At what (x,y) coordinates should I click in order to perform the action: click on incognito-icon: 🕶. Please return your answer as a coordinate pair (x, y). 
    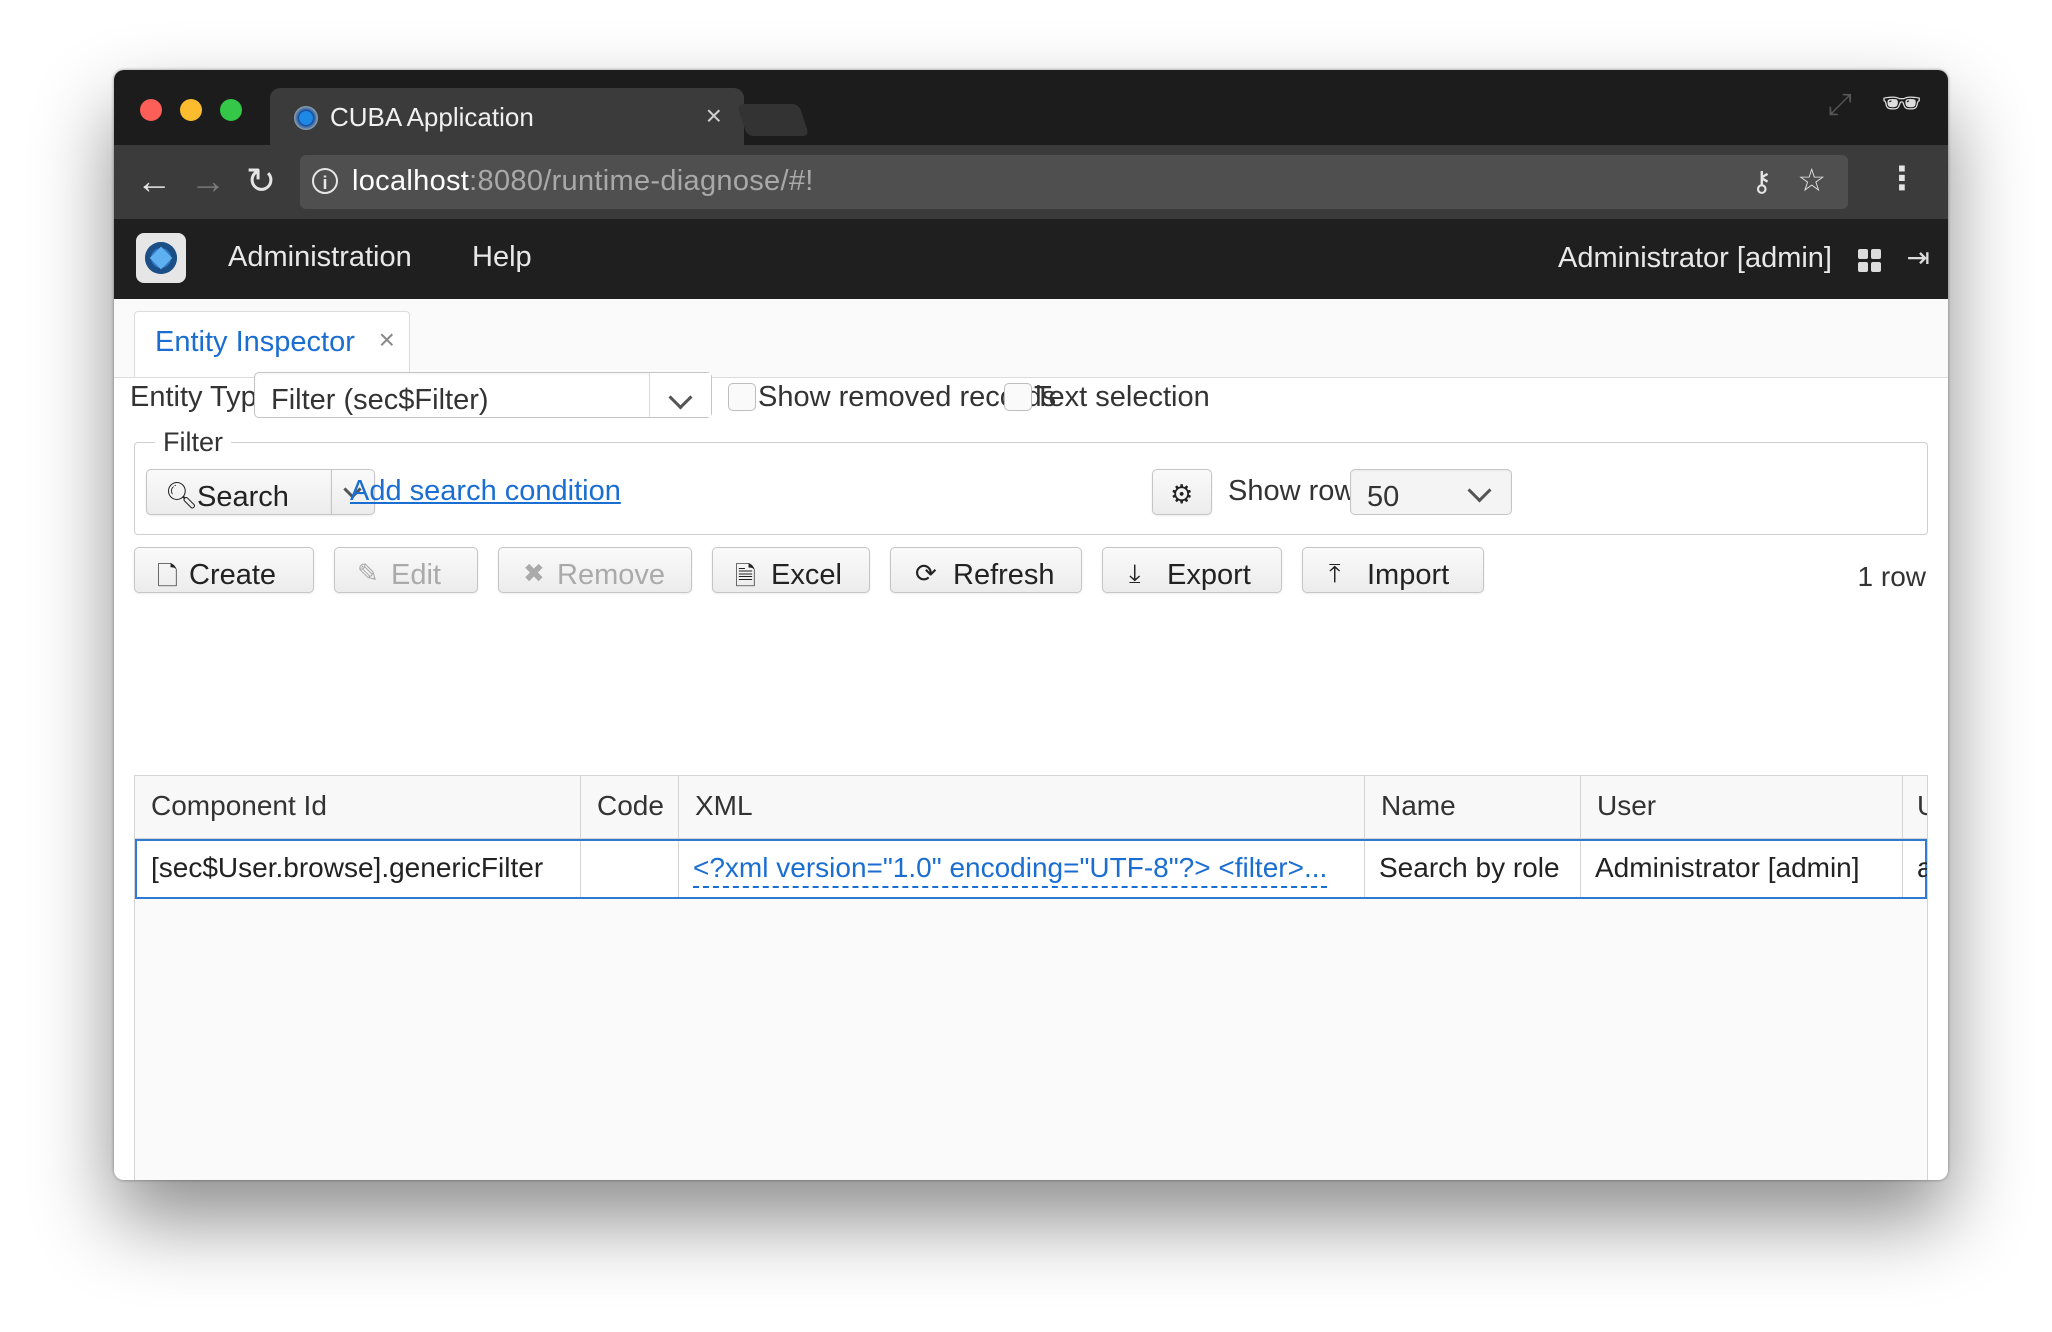
    Looking at the image, I should click on (1901, 103).